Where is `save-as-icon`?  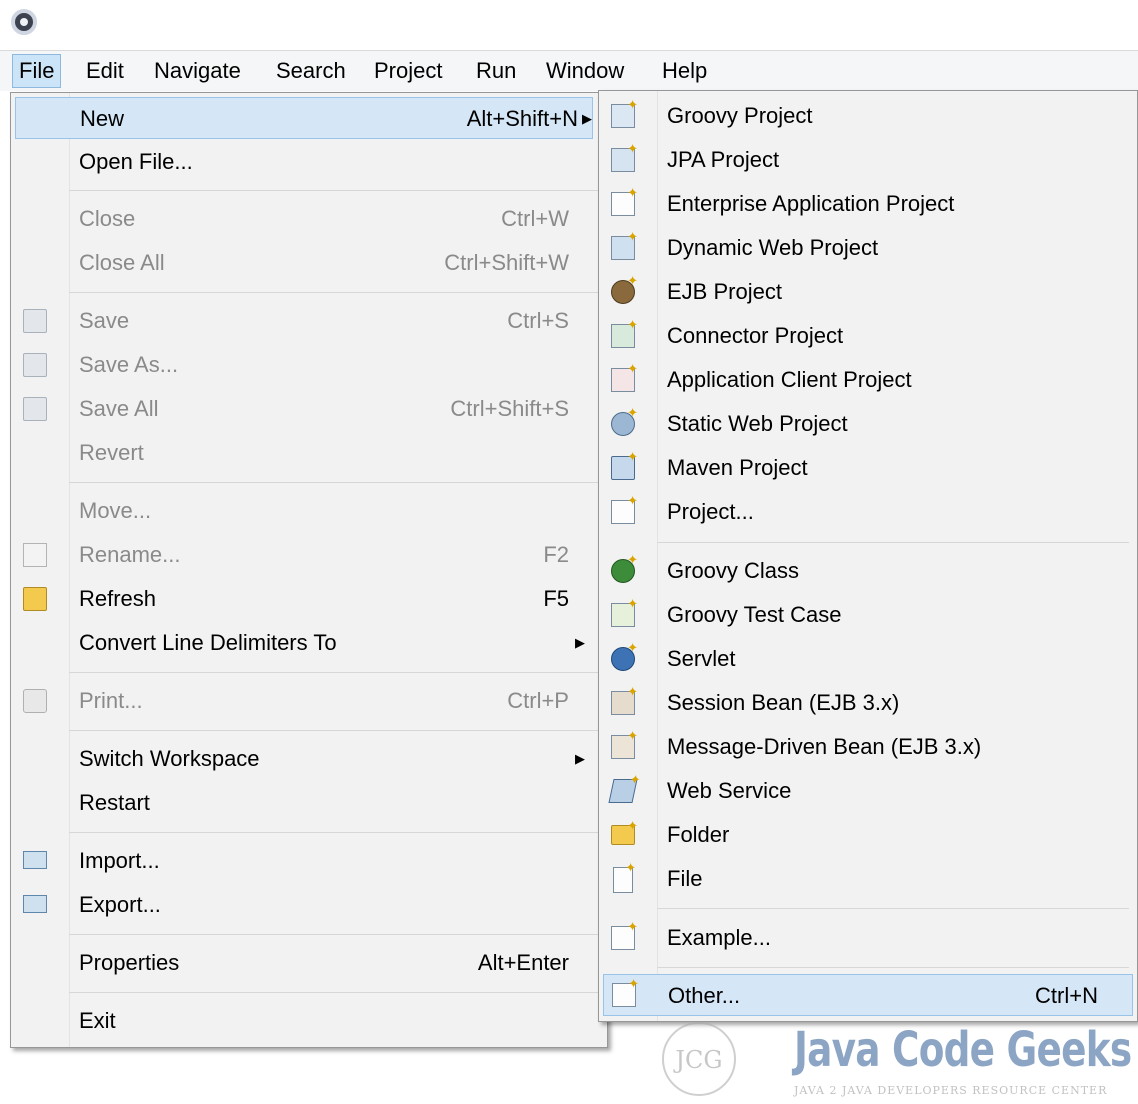 save-as-icon is located at coordinates (35, 365).